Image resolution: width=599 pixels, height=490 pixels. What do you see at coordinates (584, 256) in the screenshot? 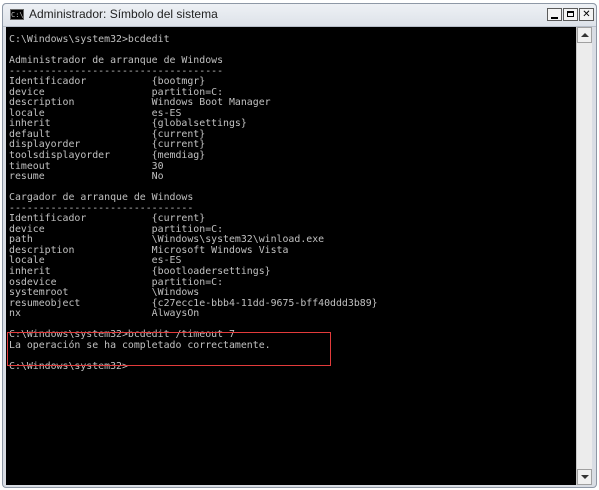
I see `vertical-scrollbar` at bounding box center [584, 256].